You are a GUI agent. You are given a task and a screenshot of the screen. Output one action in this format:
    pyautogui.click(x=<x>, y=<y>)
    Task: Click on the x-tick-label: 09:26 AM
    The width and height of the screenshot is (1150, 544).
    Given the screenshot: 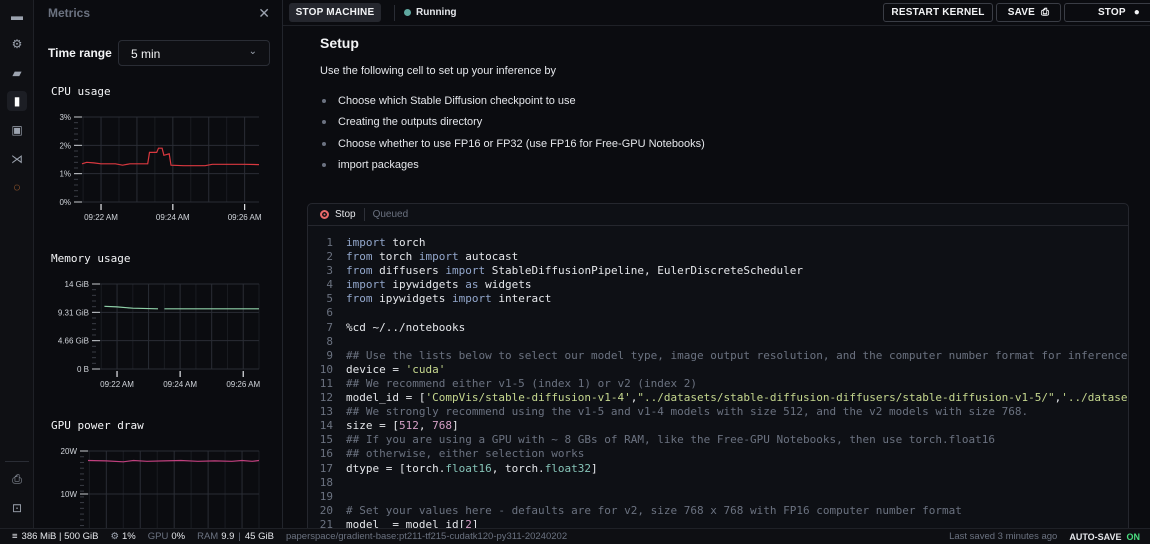 What is the action you would take?
    pyautogui.click(x=245, y=217)
    